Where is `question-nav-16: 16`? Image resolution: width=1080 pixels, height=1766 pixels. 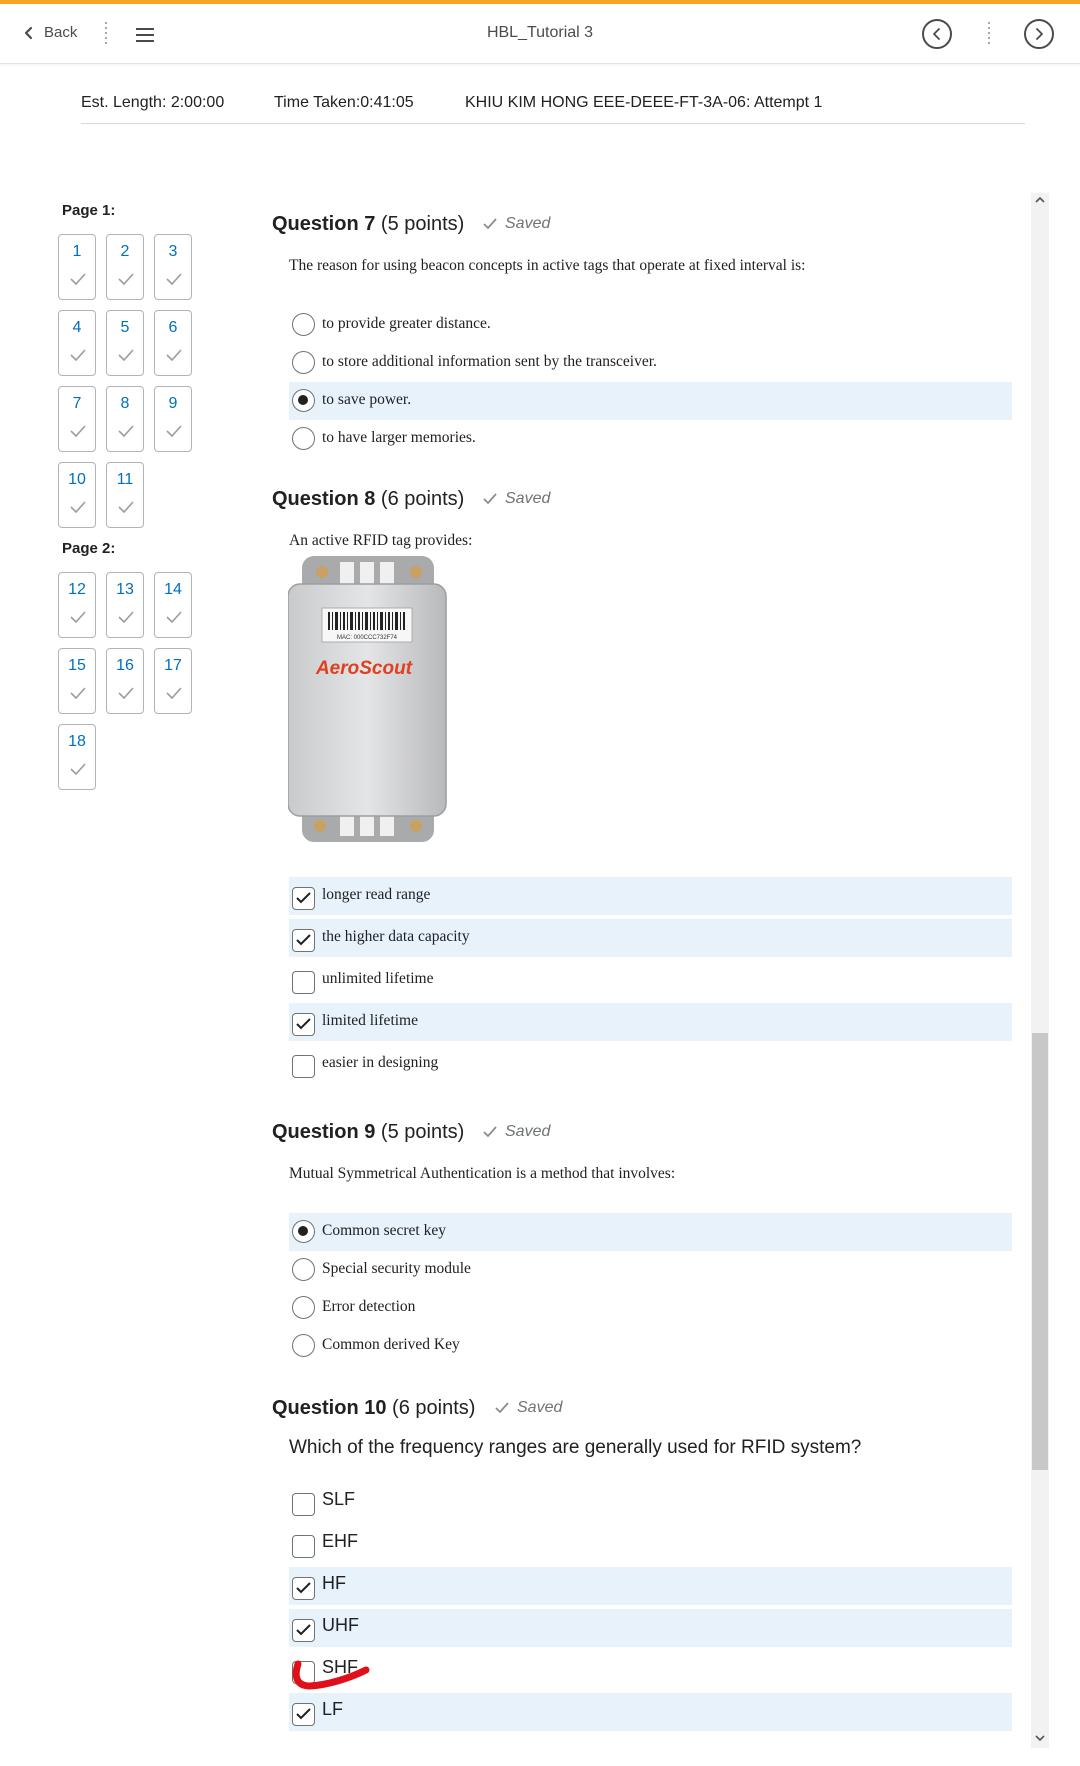
question-nav-16: 16 is located at coordinates (125, 681).